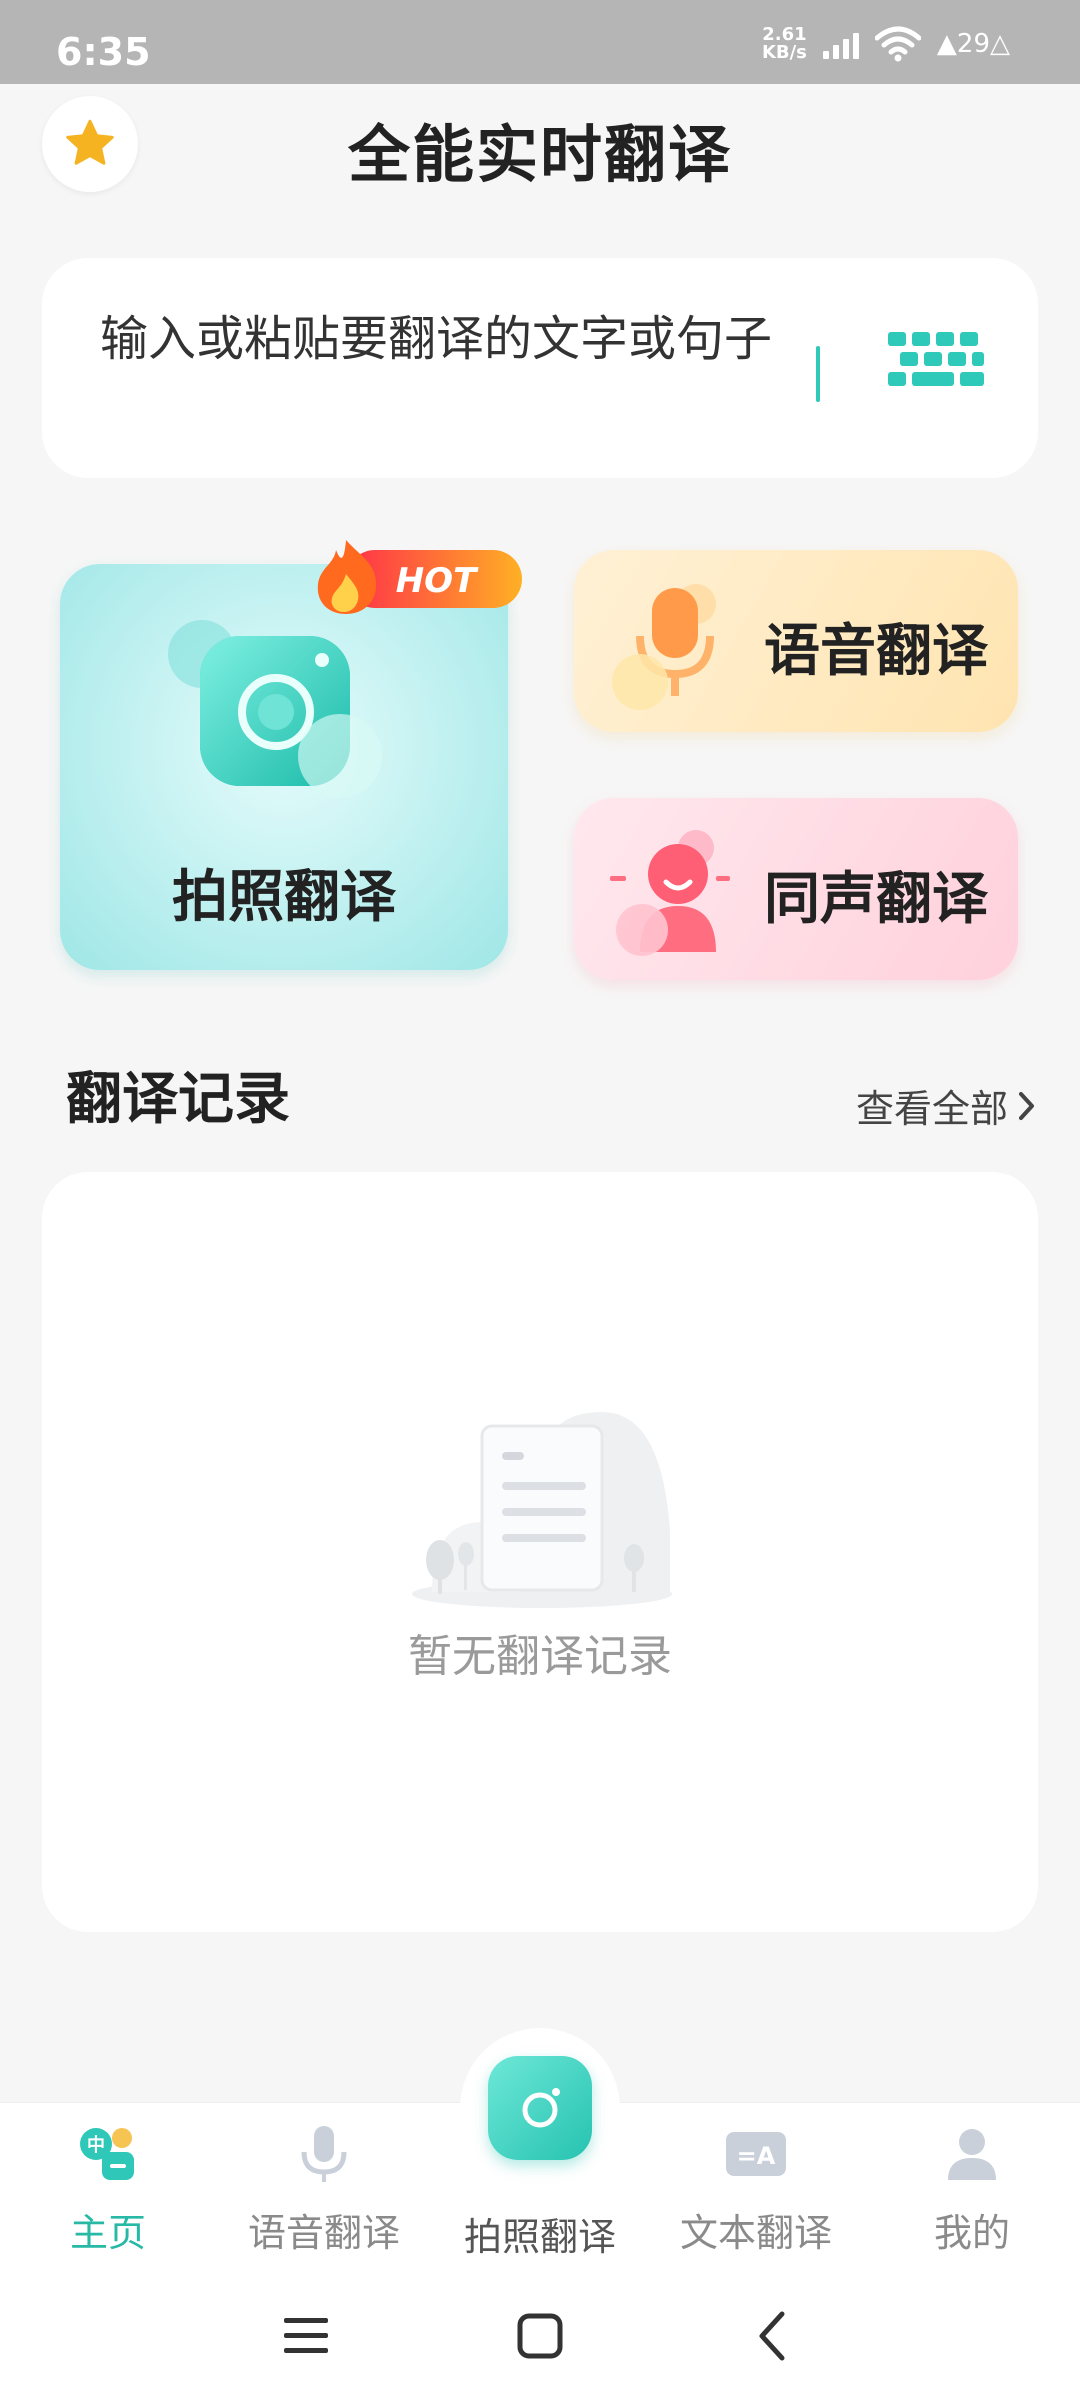  I want to click on signal-icon, so click(840, 44).